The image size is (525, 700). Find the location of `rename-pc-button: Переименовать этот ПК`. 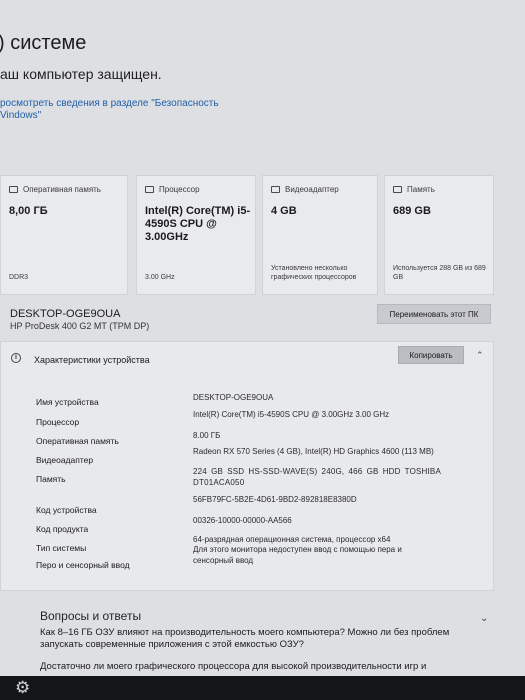

rename-pc-button: Переименовать этот ПК is located at coordinates (434, 314).